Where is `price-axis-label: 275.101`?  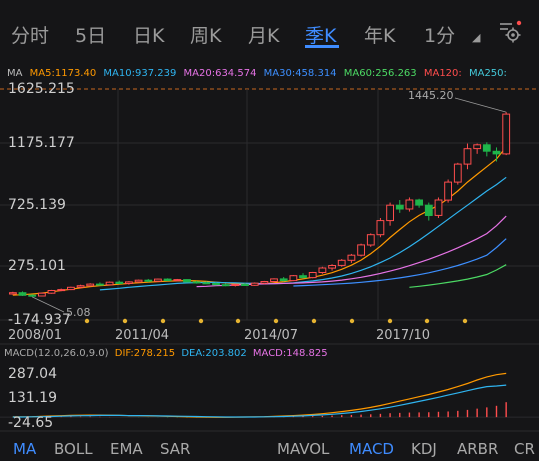 price-axis-label: 275.101 is located at coordinates (37, 266).